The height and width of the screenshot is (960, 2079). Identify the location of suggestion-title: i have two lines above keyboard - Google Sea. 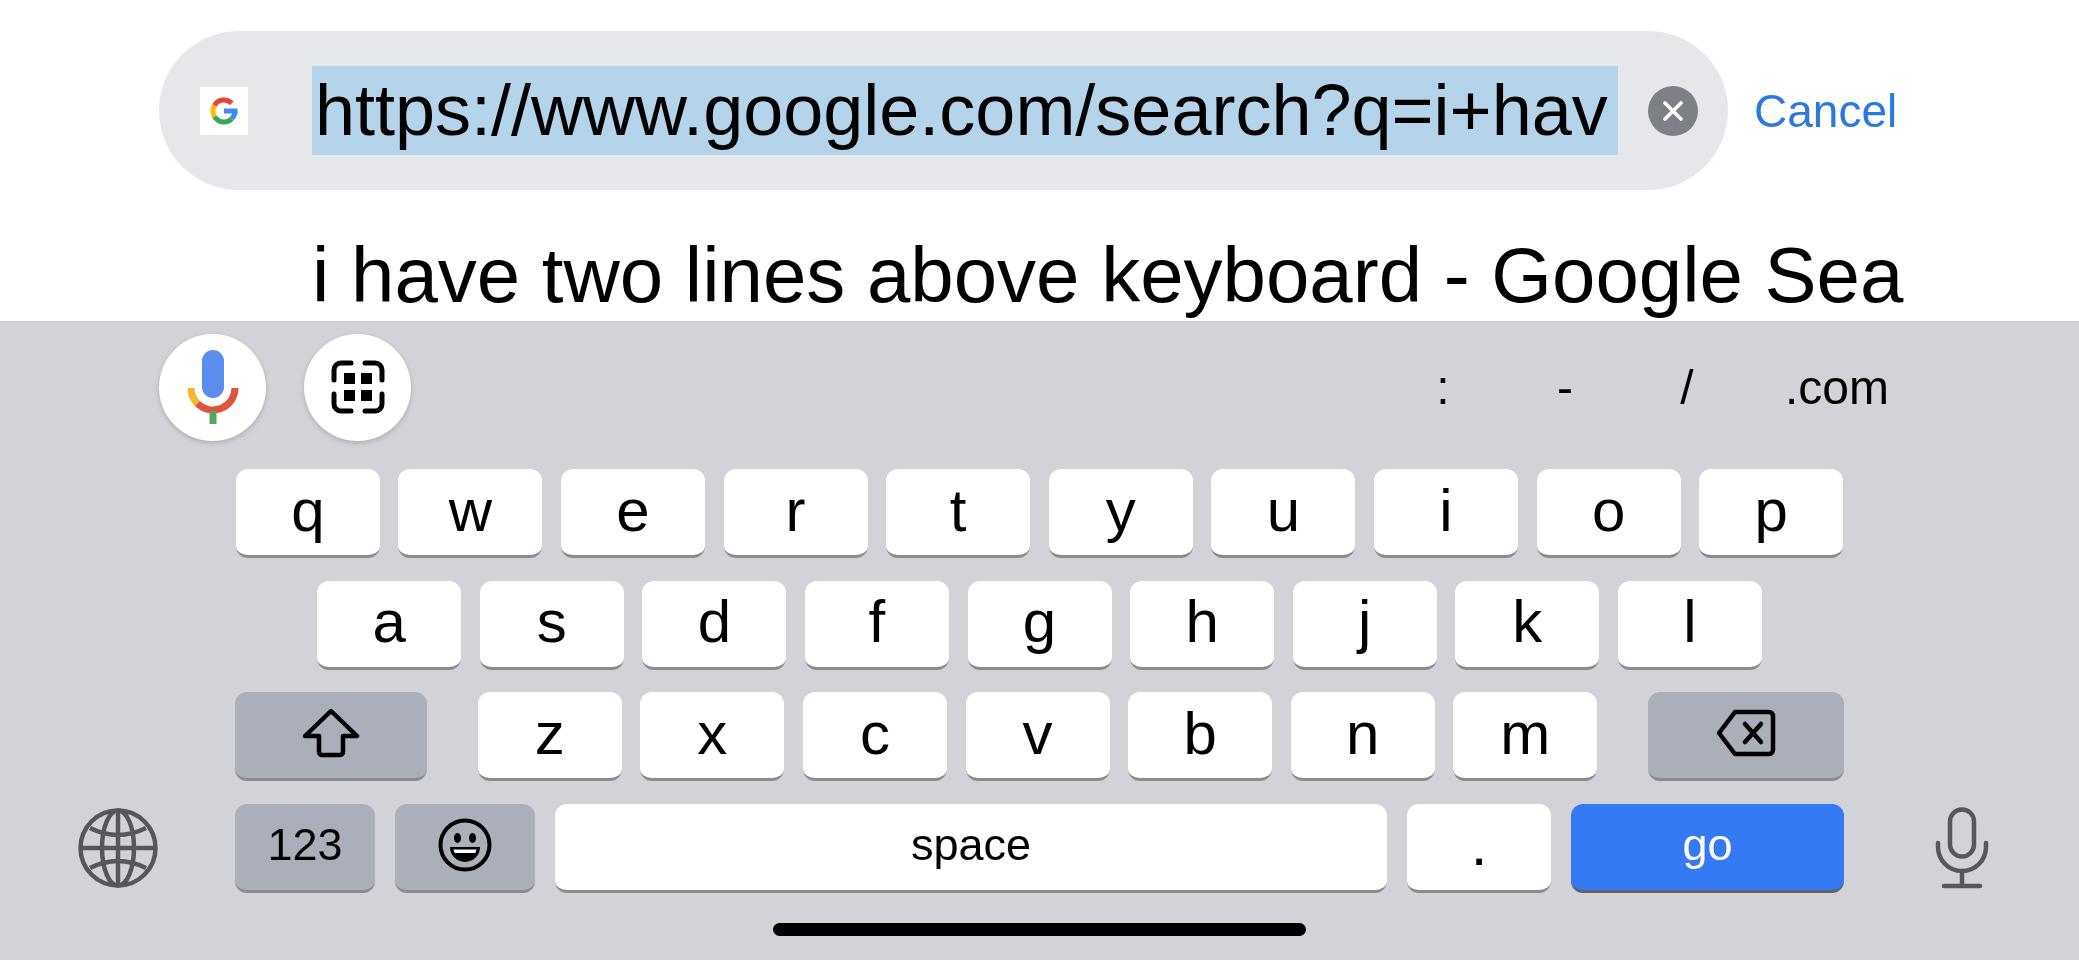
(1108, 275).